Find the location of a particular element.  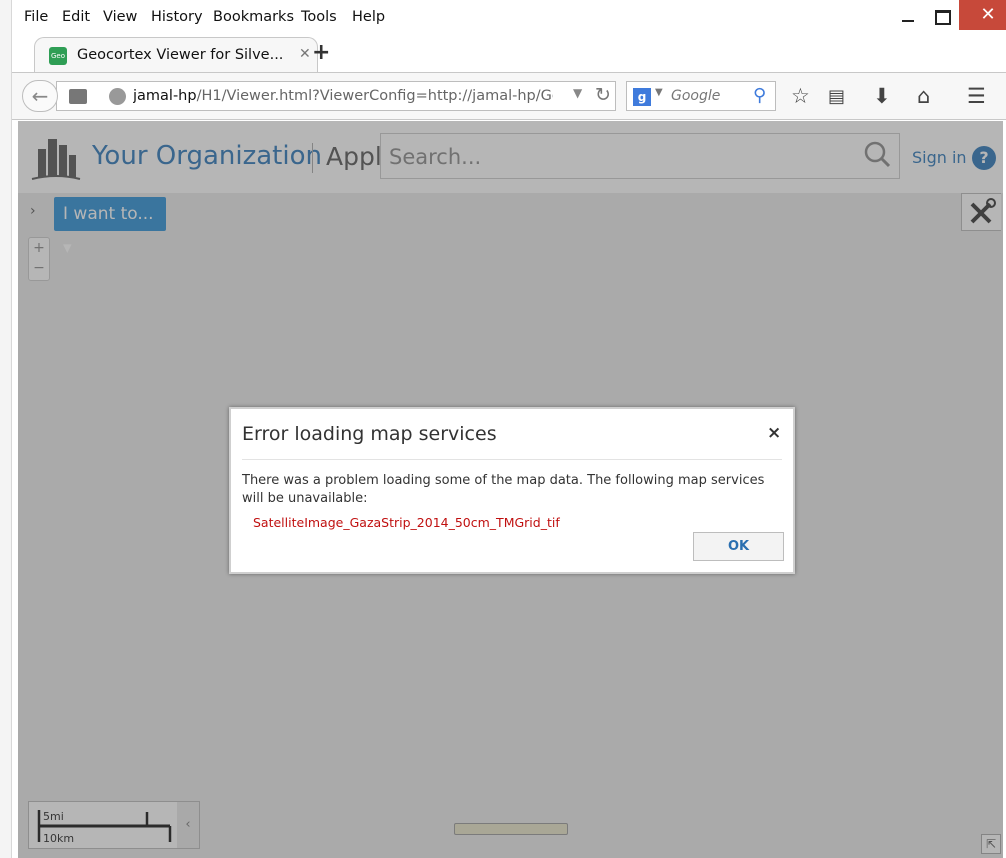

maximize-button is located at coordinates (941, 15).